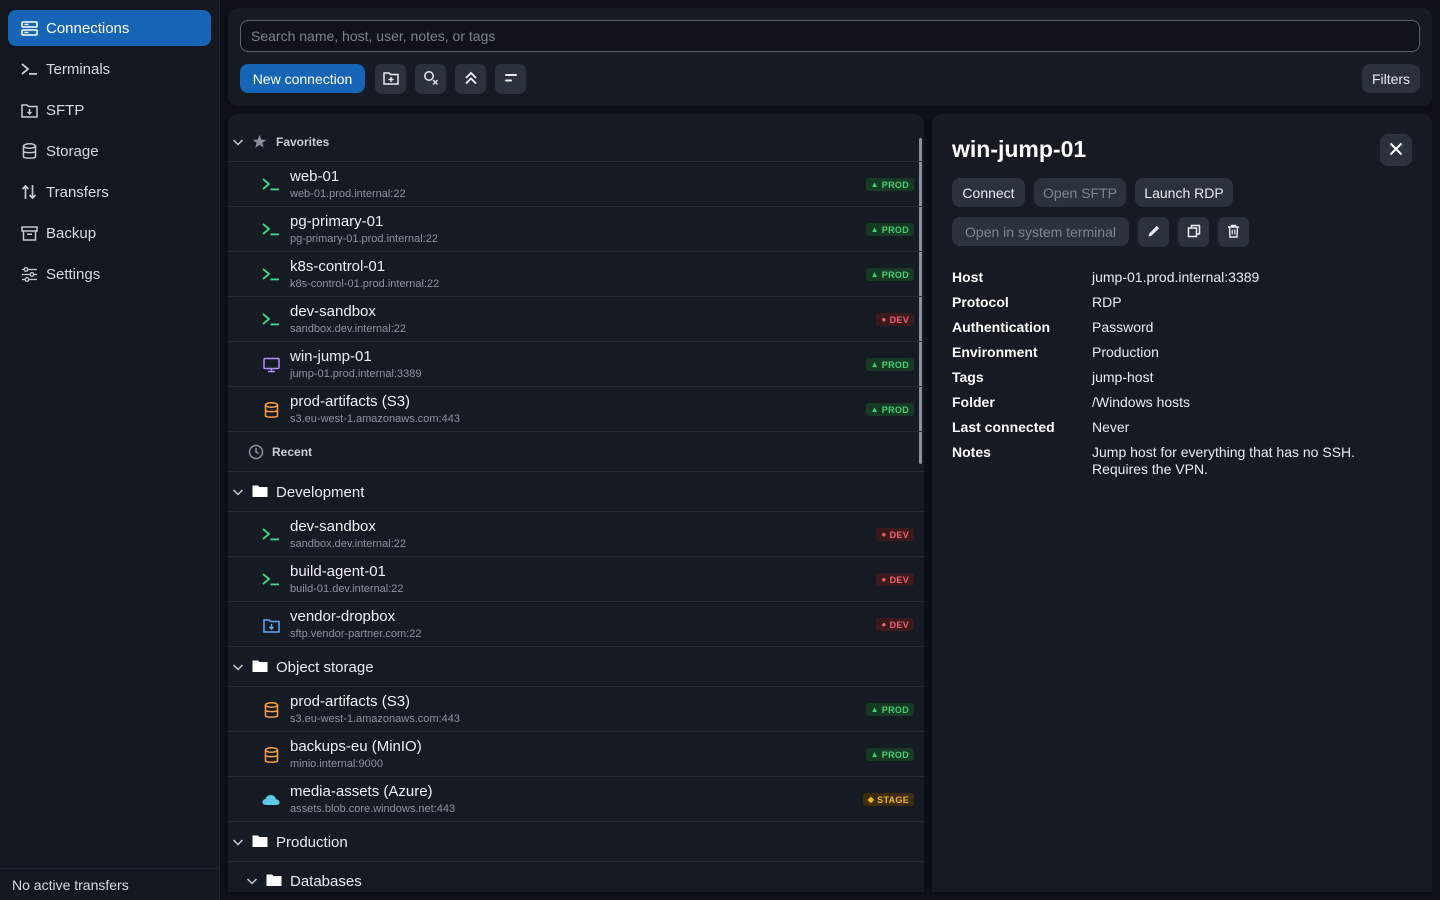 The image size is (1440, 900). Describe the element at coordinates (510, 79) in the screenshot. I see `sort-button` at that location.